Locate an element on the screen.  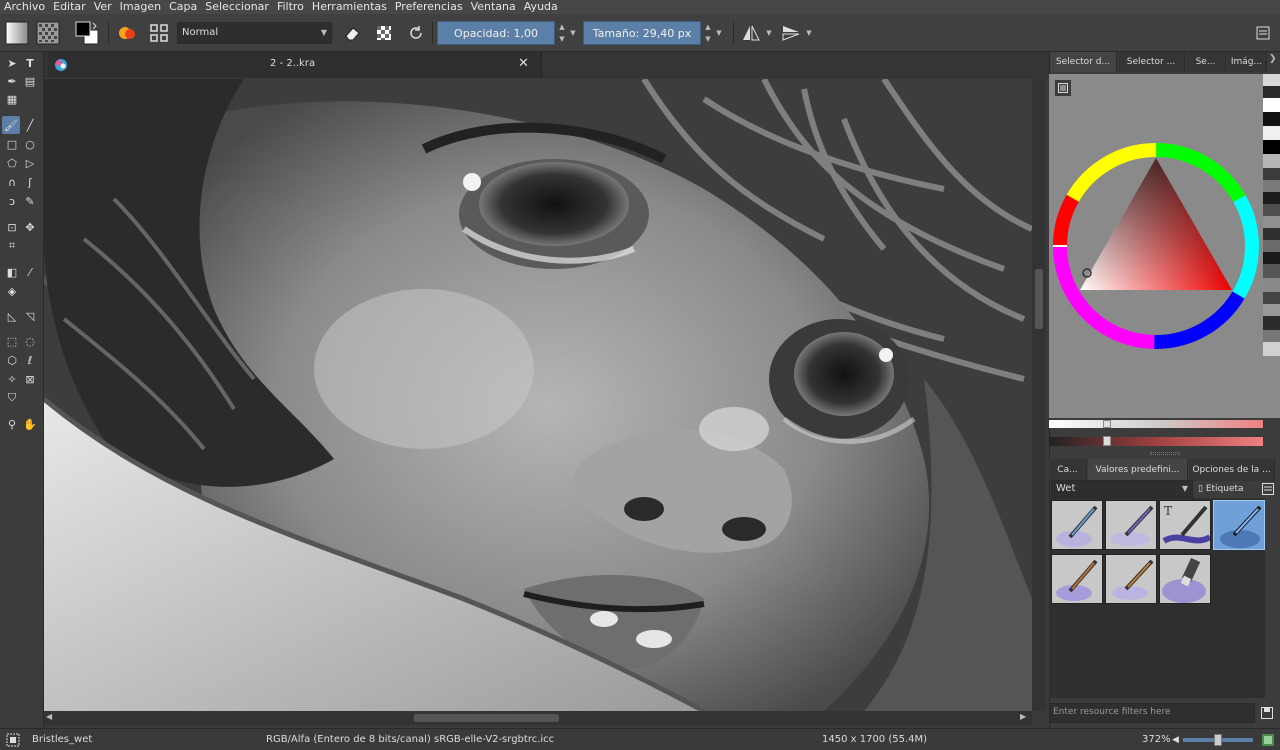
menu-seleccionar: Seleccionar is located at coordinates (237, 7).